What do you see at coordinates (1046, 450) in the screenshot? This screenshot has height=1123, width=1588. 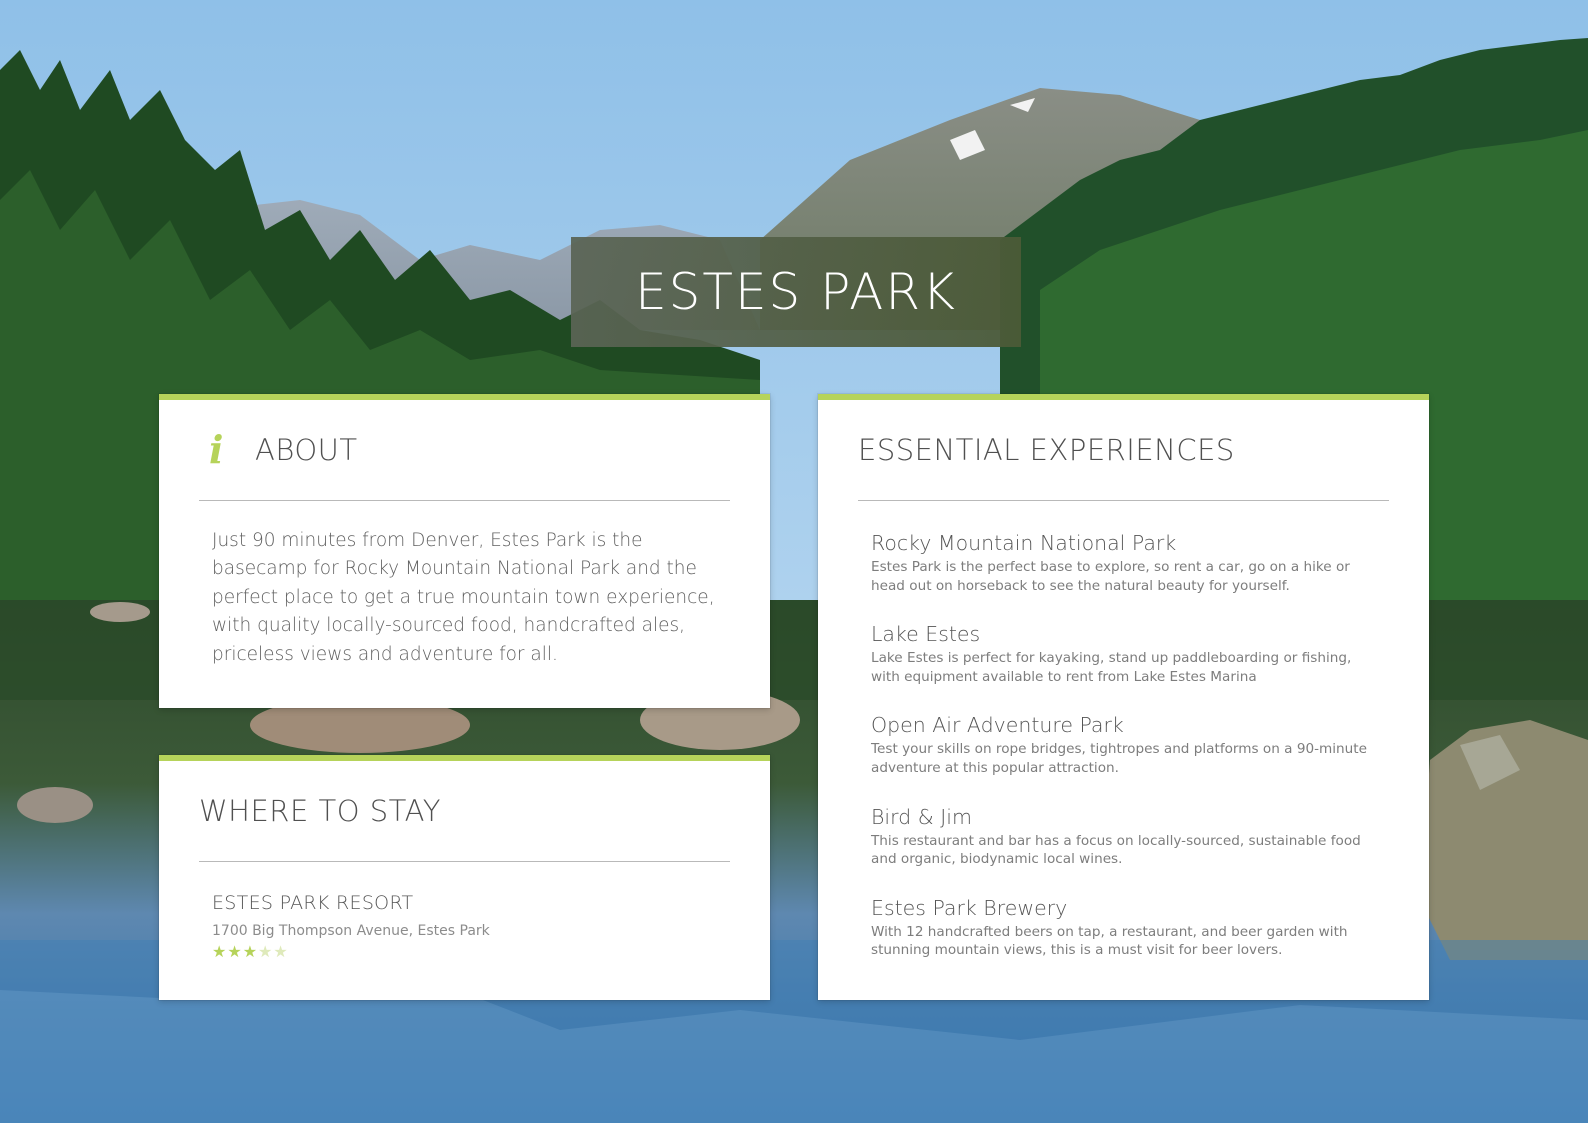 I see `essential-experiences-heading: ESSENTIAL EXPERIENCES` at bounding box center [1046, 450].